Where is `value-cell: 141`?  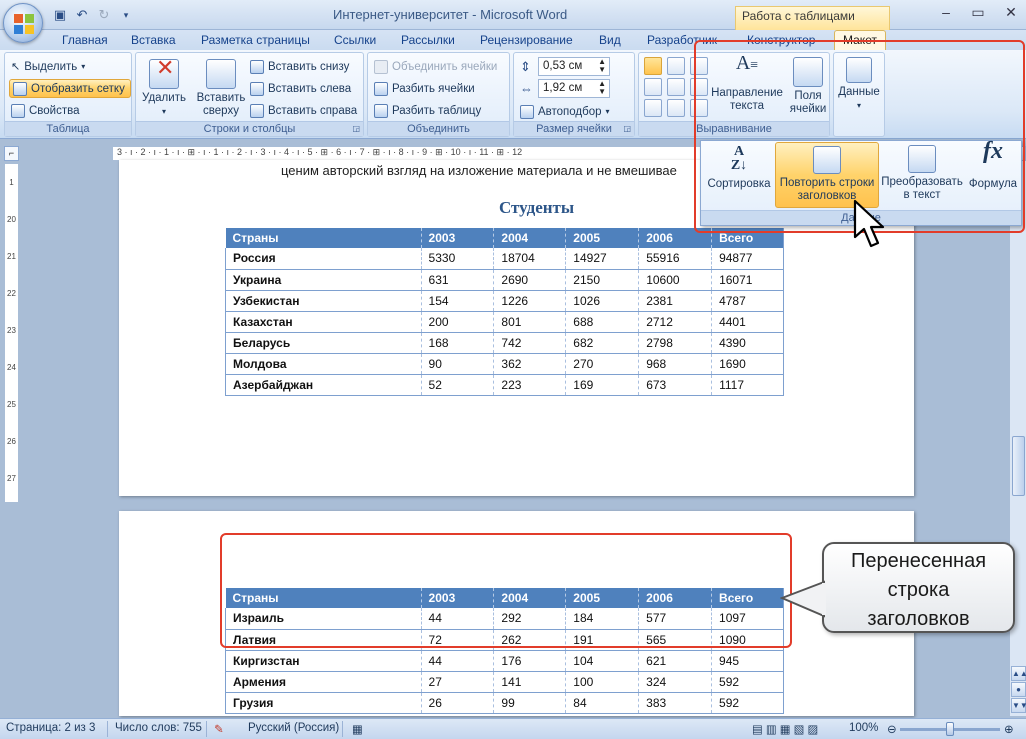
value-cell: 141 is located at coordinates (530, 682).